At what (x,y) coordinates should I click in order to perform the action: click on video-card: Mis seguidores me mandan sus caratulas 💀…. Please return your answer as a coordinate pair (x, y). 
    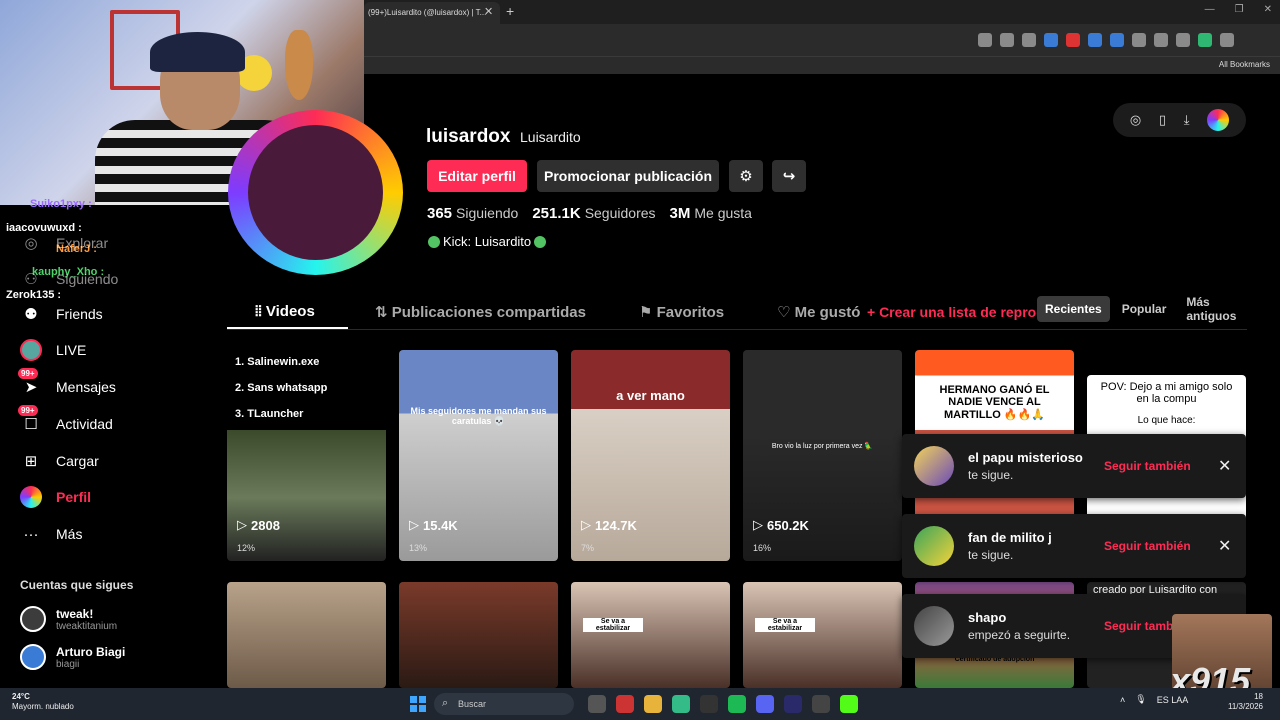
    Looking at the image, I should click on (478, 455).